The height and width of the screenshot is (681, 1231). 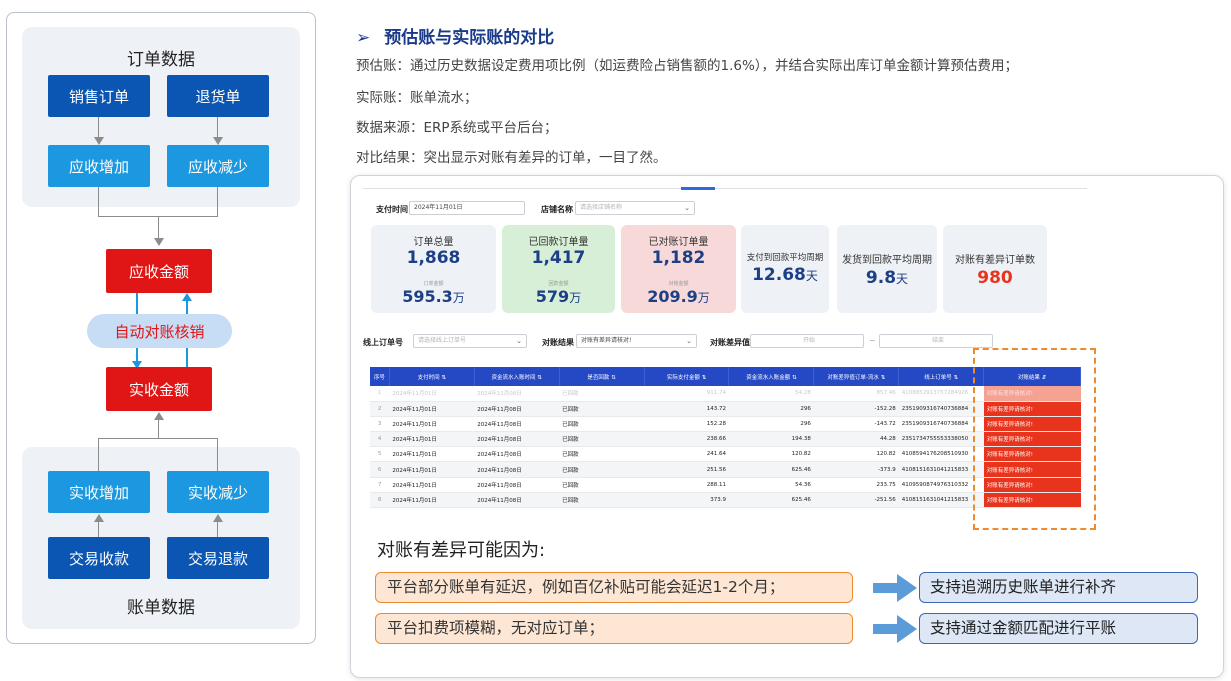 I want to click on reason-unclear-fee: 平台扣费项模糊，无对应订单；, so click(x=614, y=628).